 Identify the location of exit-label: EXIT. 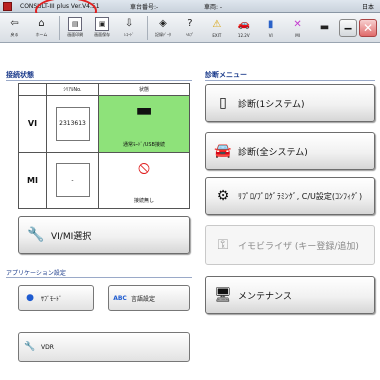
(217, 35).